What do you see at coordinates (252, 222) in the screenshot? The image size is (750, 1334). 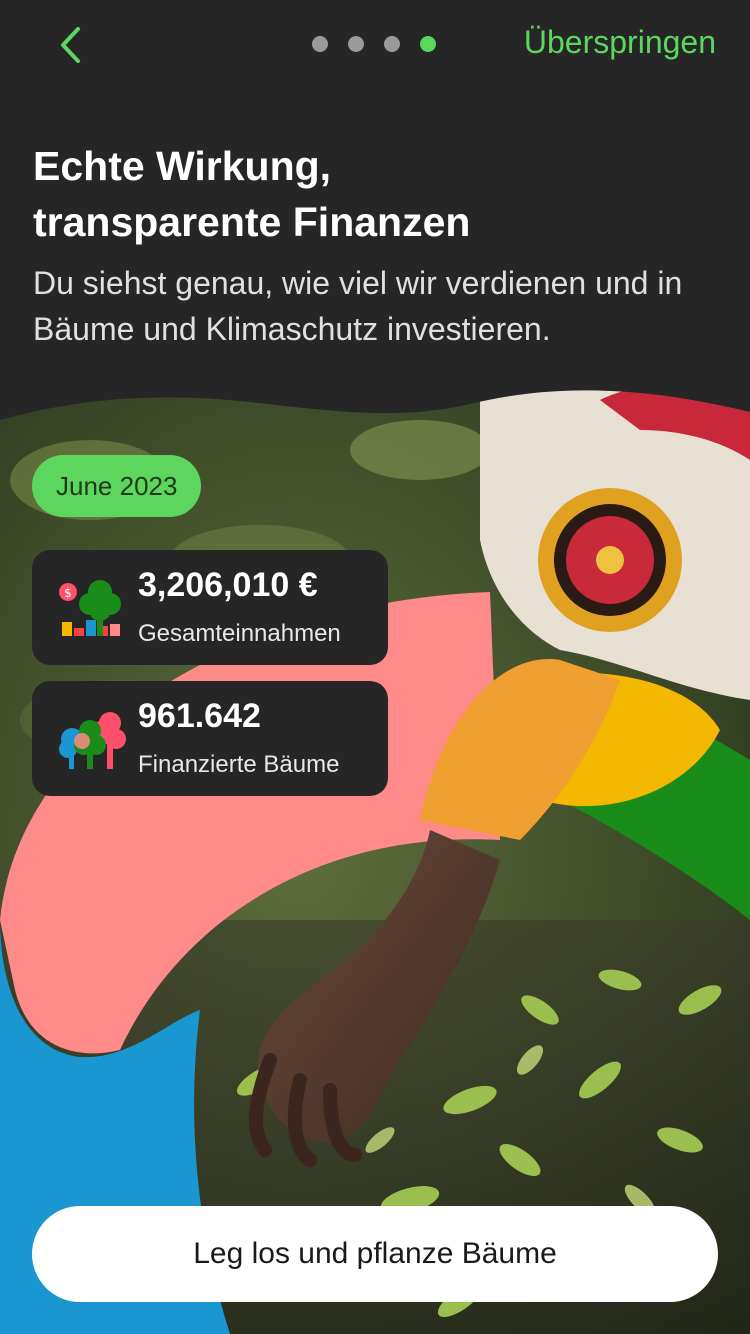 I see `title-line: transparente Finanzen` at bounding box center [252, 222].